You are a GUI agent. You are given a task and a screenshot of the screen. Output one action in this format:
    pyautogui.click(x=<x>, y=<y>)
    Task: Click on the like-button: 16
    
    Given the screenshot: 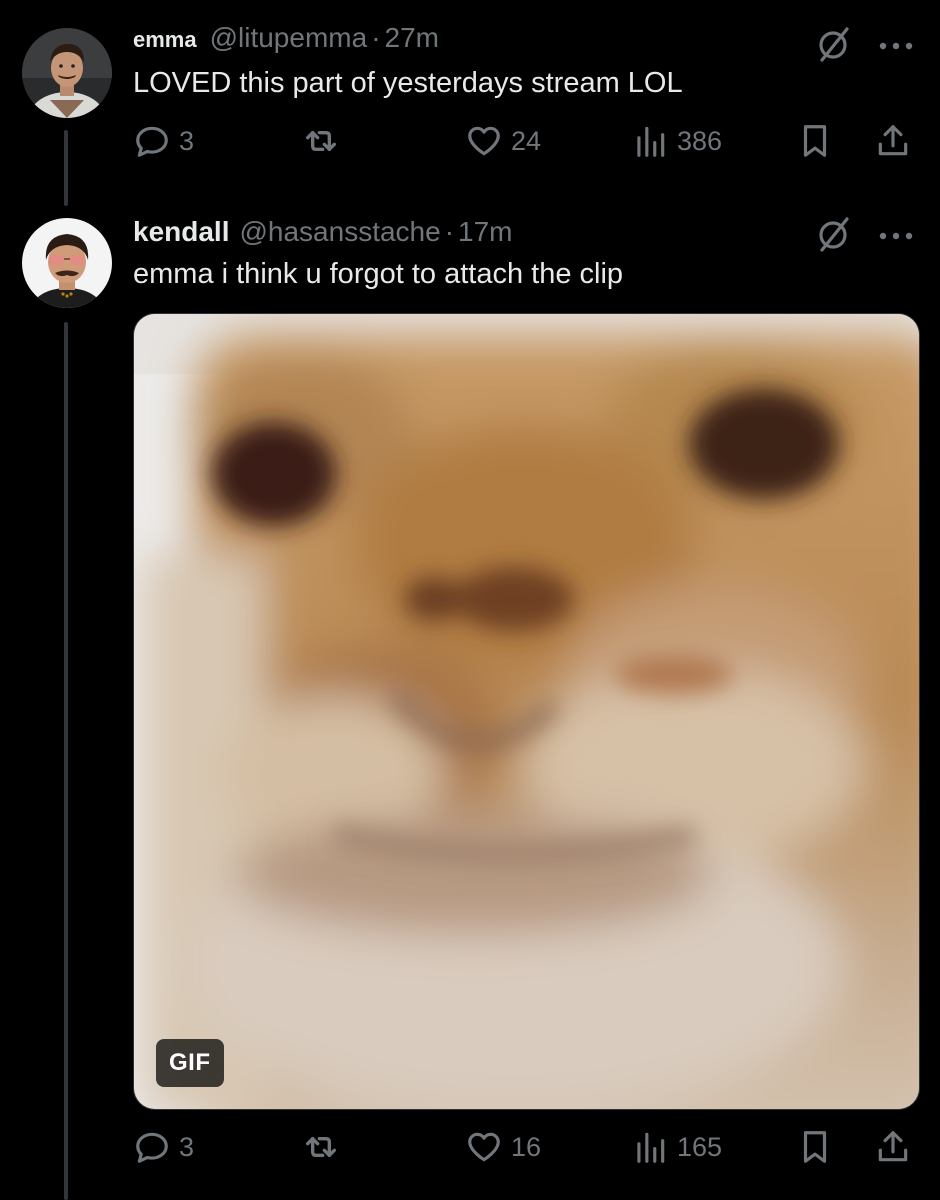 What is the action you would take?
    pyautogui.click(x=503, y=1147)
    